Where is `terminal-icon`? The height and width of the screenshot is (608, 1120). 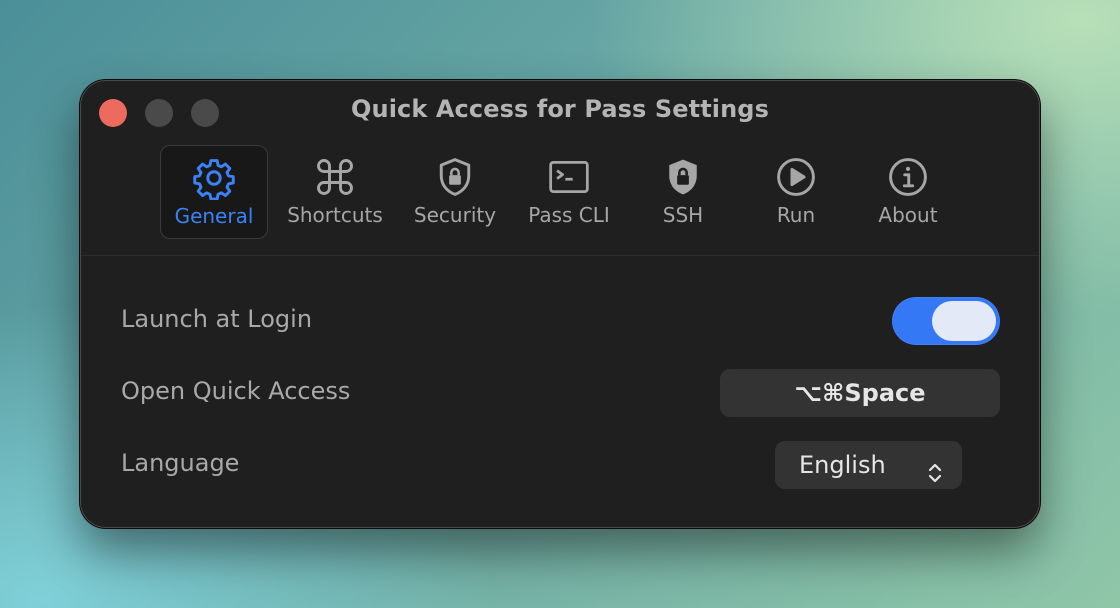
terminal-icon is located at coordinates (569, 177).